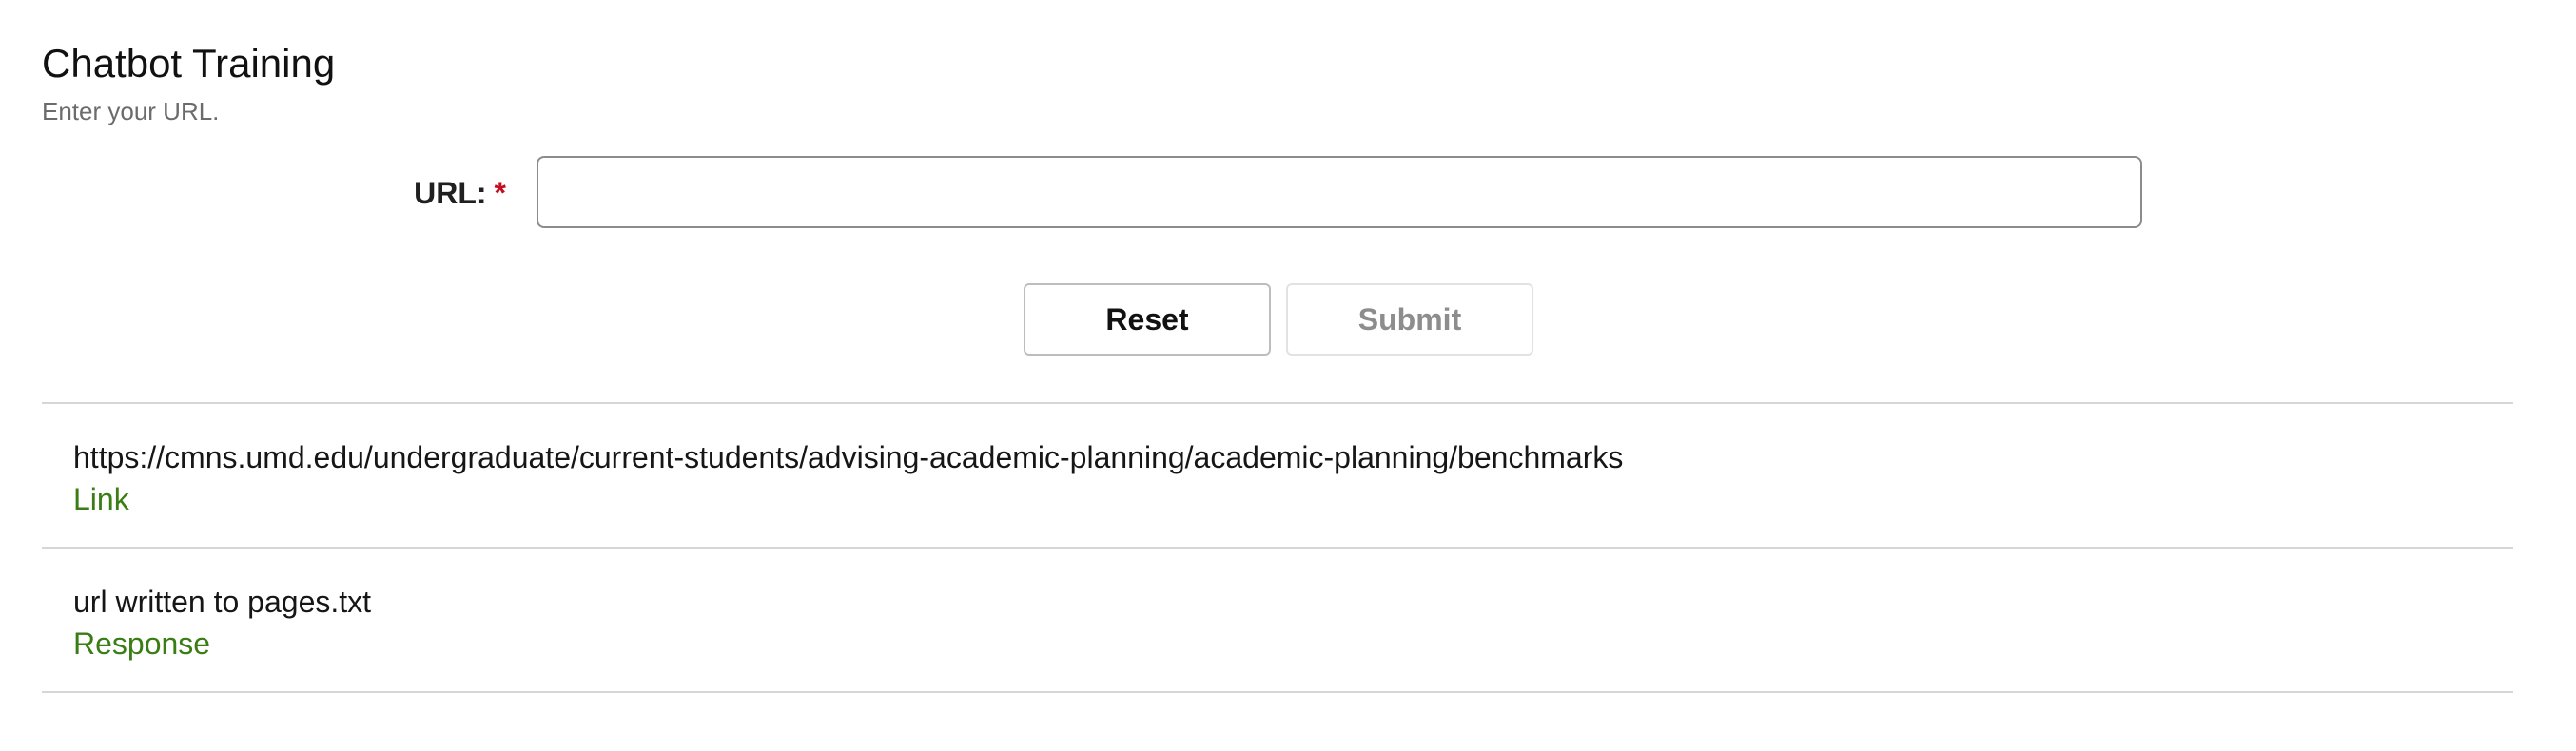 The height and width of the screenshot is (751, 2576). I want to click on submit-button: Submit, so click(1410, 319).